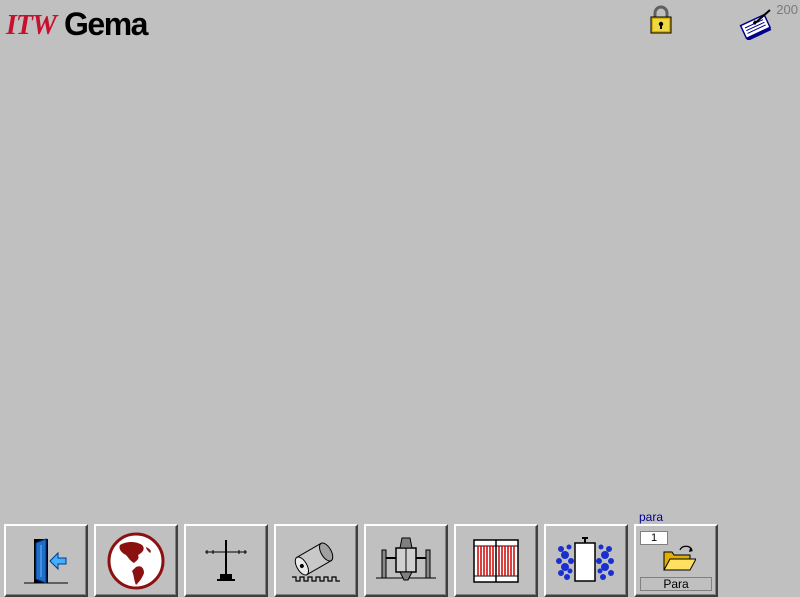 The height and width of the screenshot is (597, 800). I want to click on filter-grid-icon, so click(496, 560).